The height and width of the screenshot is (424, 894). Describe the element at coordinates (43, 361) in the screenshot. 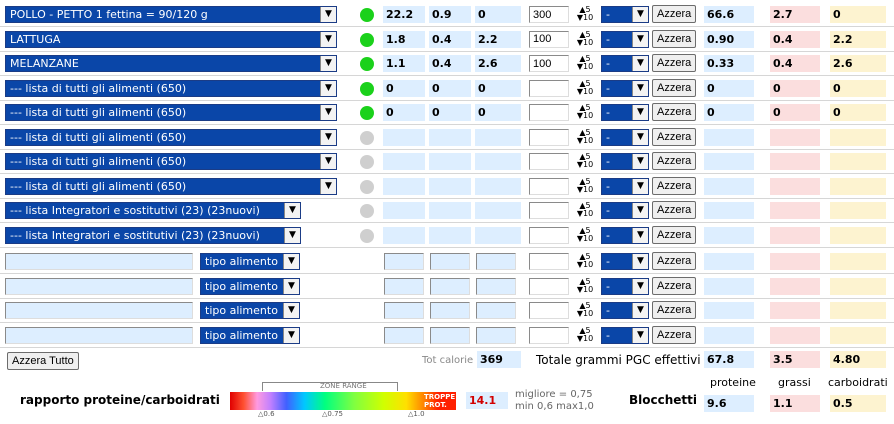

I see `reset-all-button: Azzera Tutto` at that location.